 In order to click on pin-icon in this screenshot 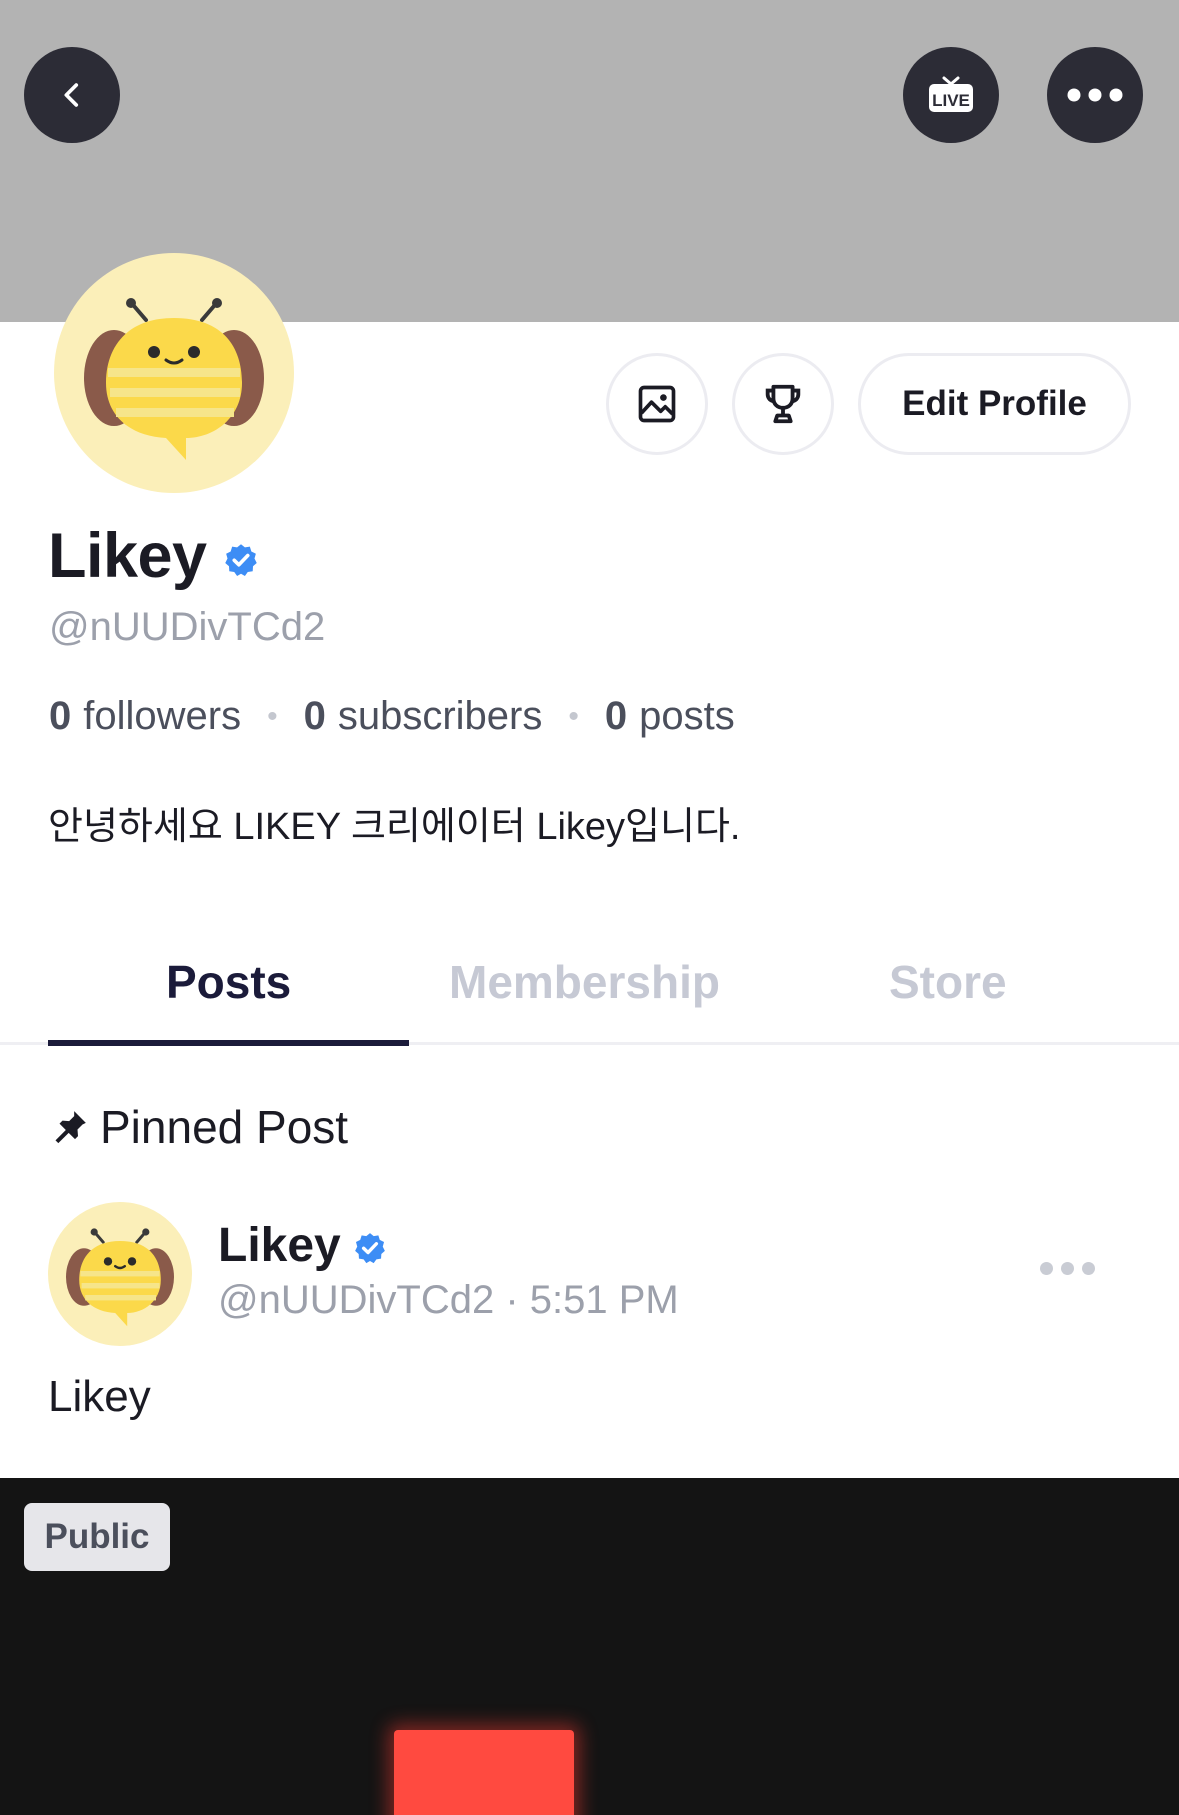, I will do `click(70, 1127)`.